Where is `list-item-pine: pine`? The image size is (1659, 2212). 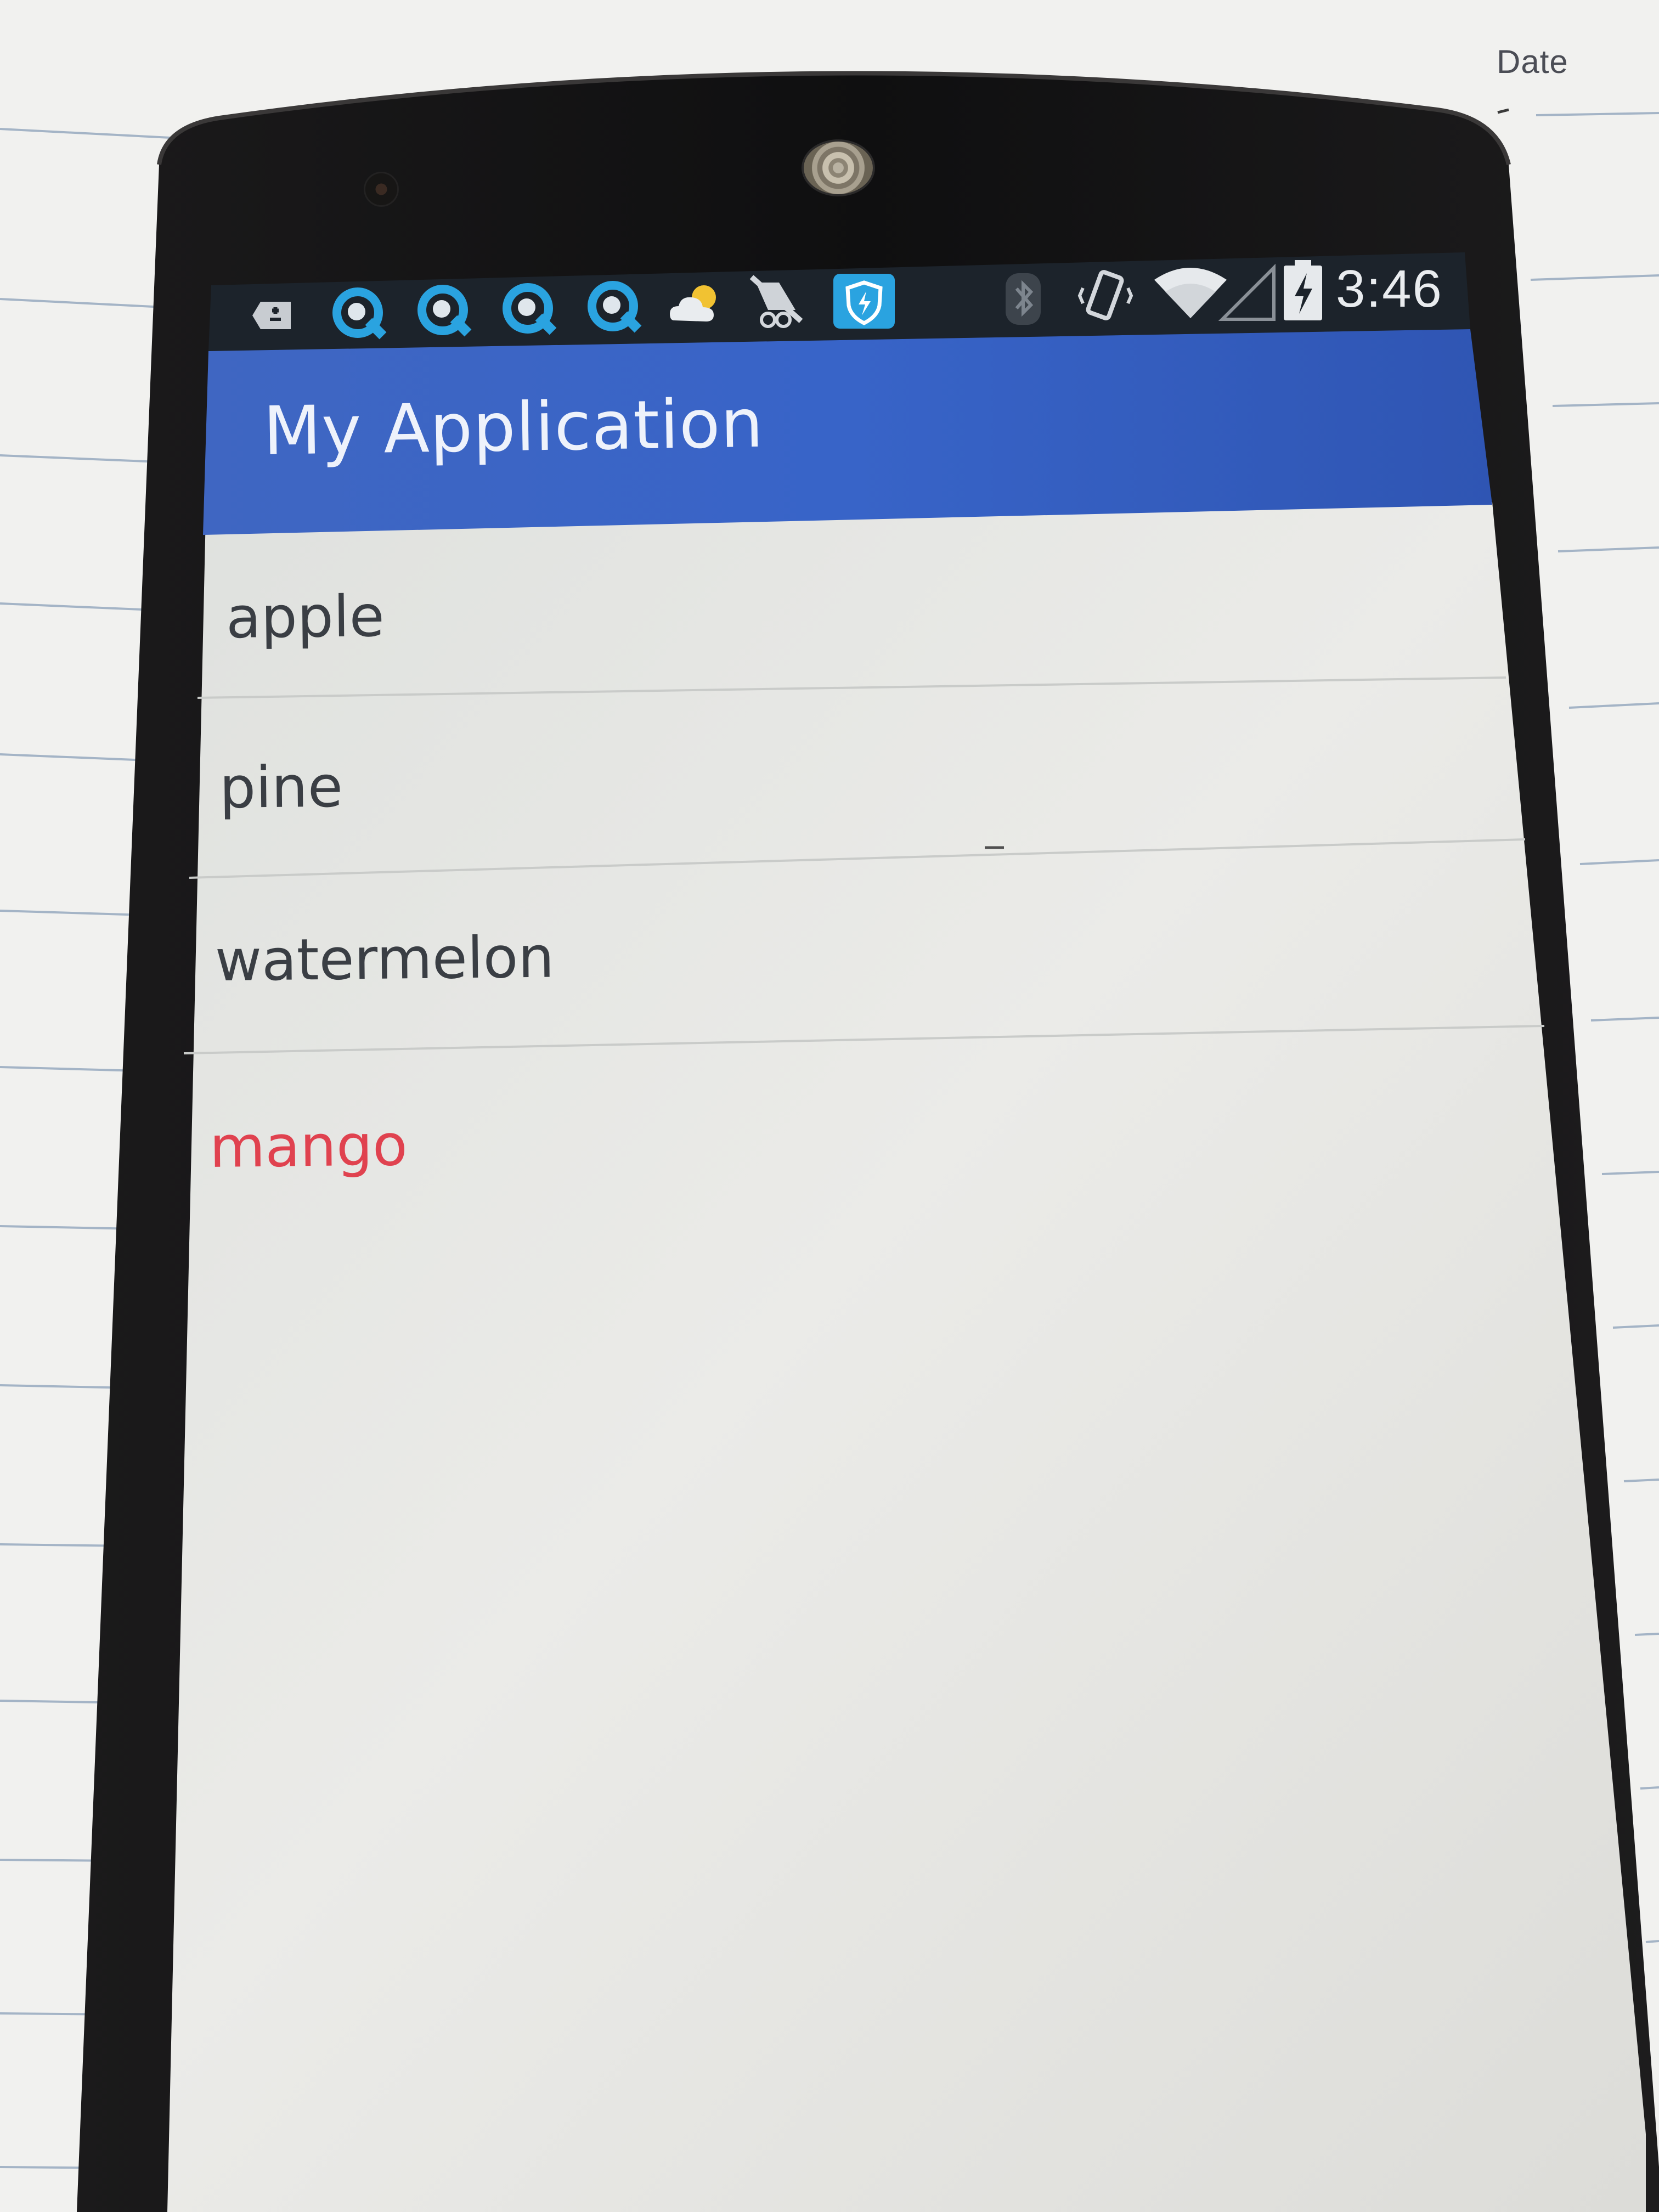
list-item-pine: pine is located at coordinates (281, 787).